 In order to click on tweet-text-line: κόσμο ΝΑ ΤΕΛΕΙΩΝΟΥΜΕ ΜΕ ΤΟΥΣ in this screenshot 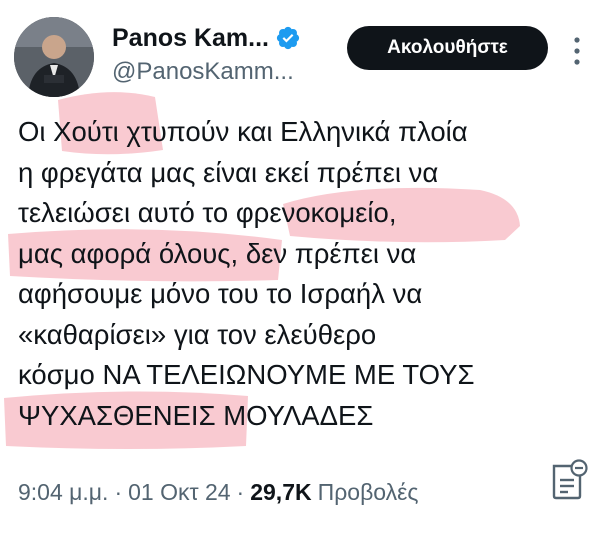, I will do `click(246, 374)`.